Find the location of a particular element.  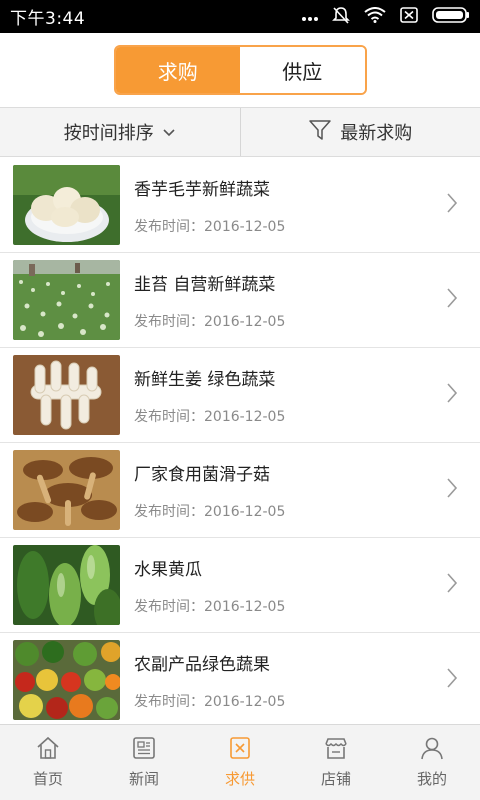

list-item-title: 厂家食用菌滑子菇 is located at coordinates (202, 474).